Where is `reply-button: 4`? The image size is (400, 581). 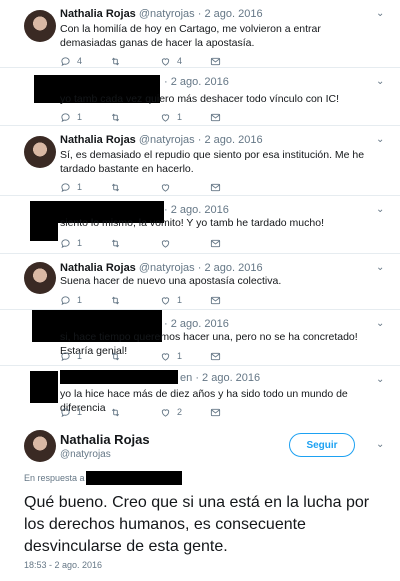 reply-button: 4 is located at coordinates (85, 61).